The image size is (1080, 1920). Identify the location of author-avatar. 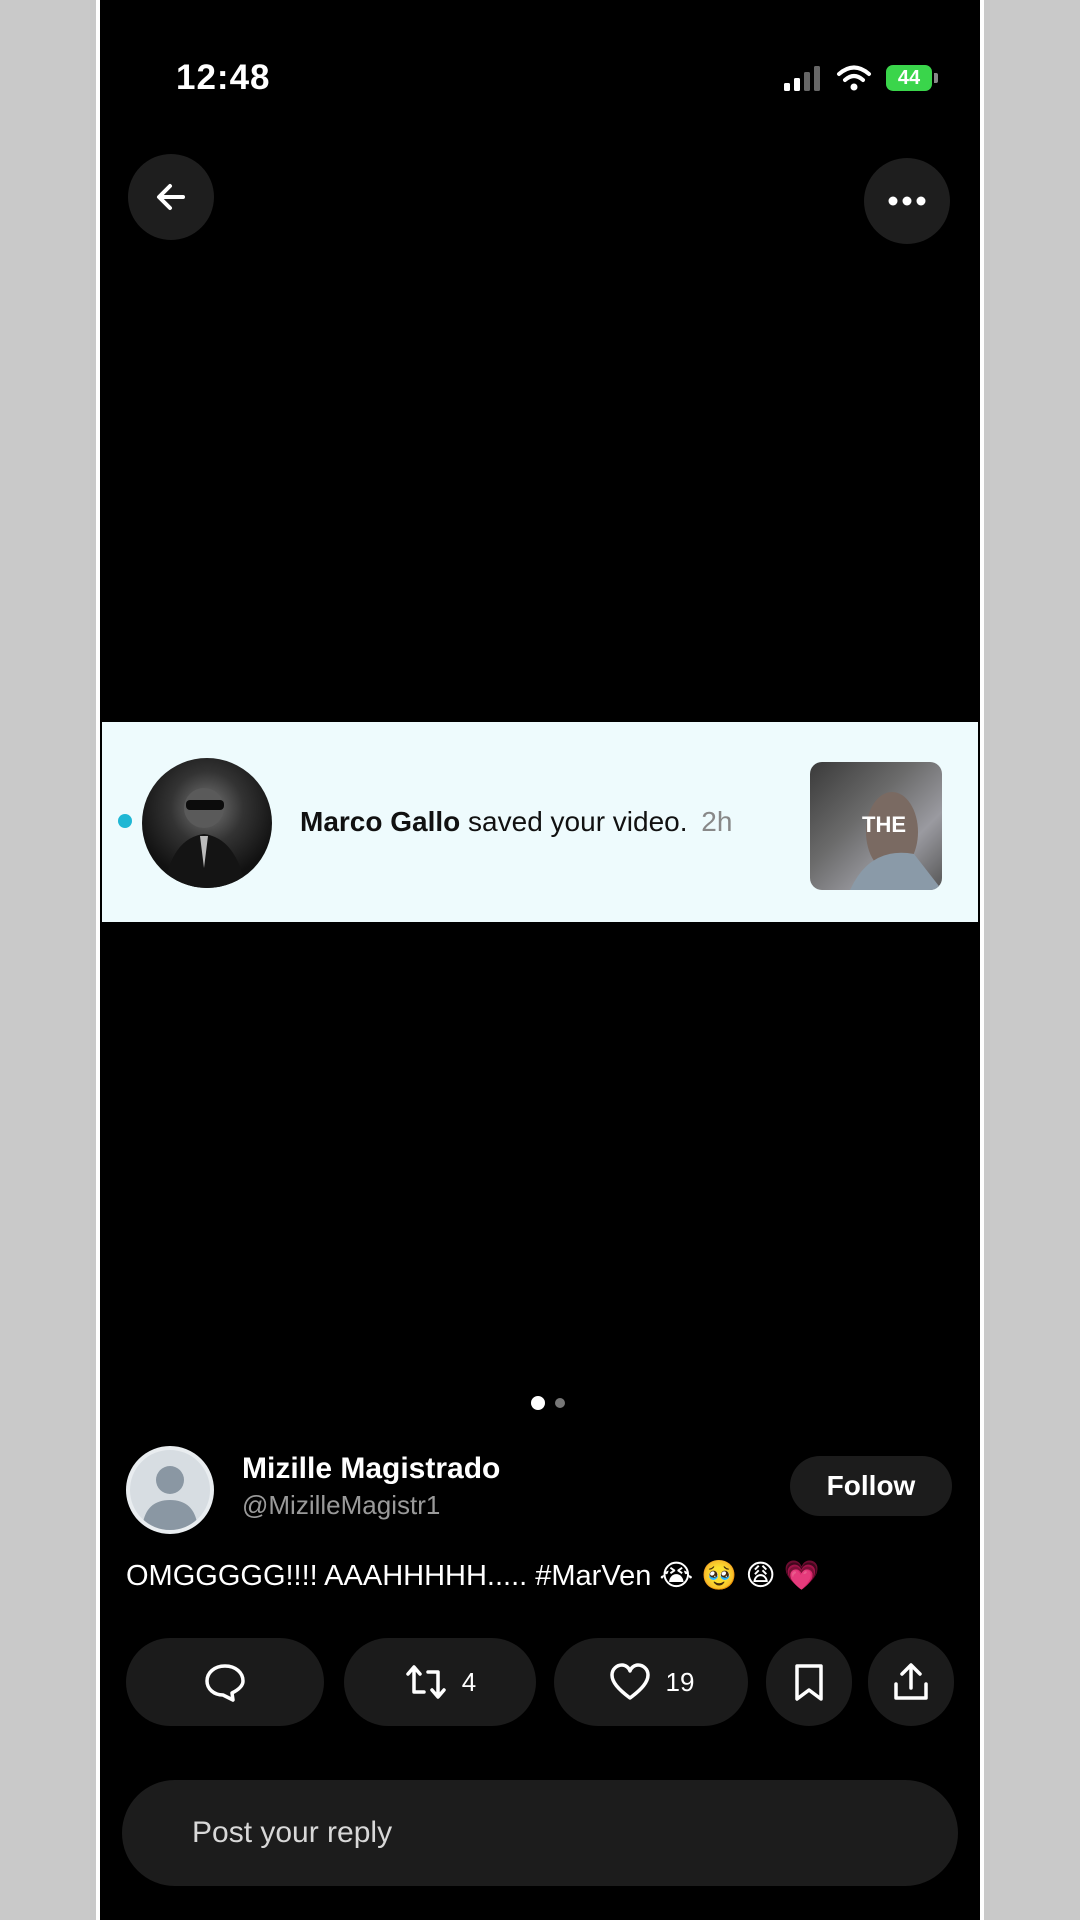
(170, 1490).